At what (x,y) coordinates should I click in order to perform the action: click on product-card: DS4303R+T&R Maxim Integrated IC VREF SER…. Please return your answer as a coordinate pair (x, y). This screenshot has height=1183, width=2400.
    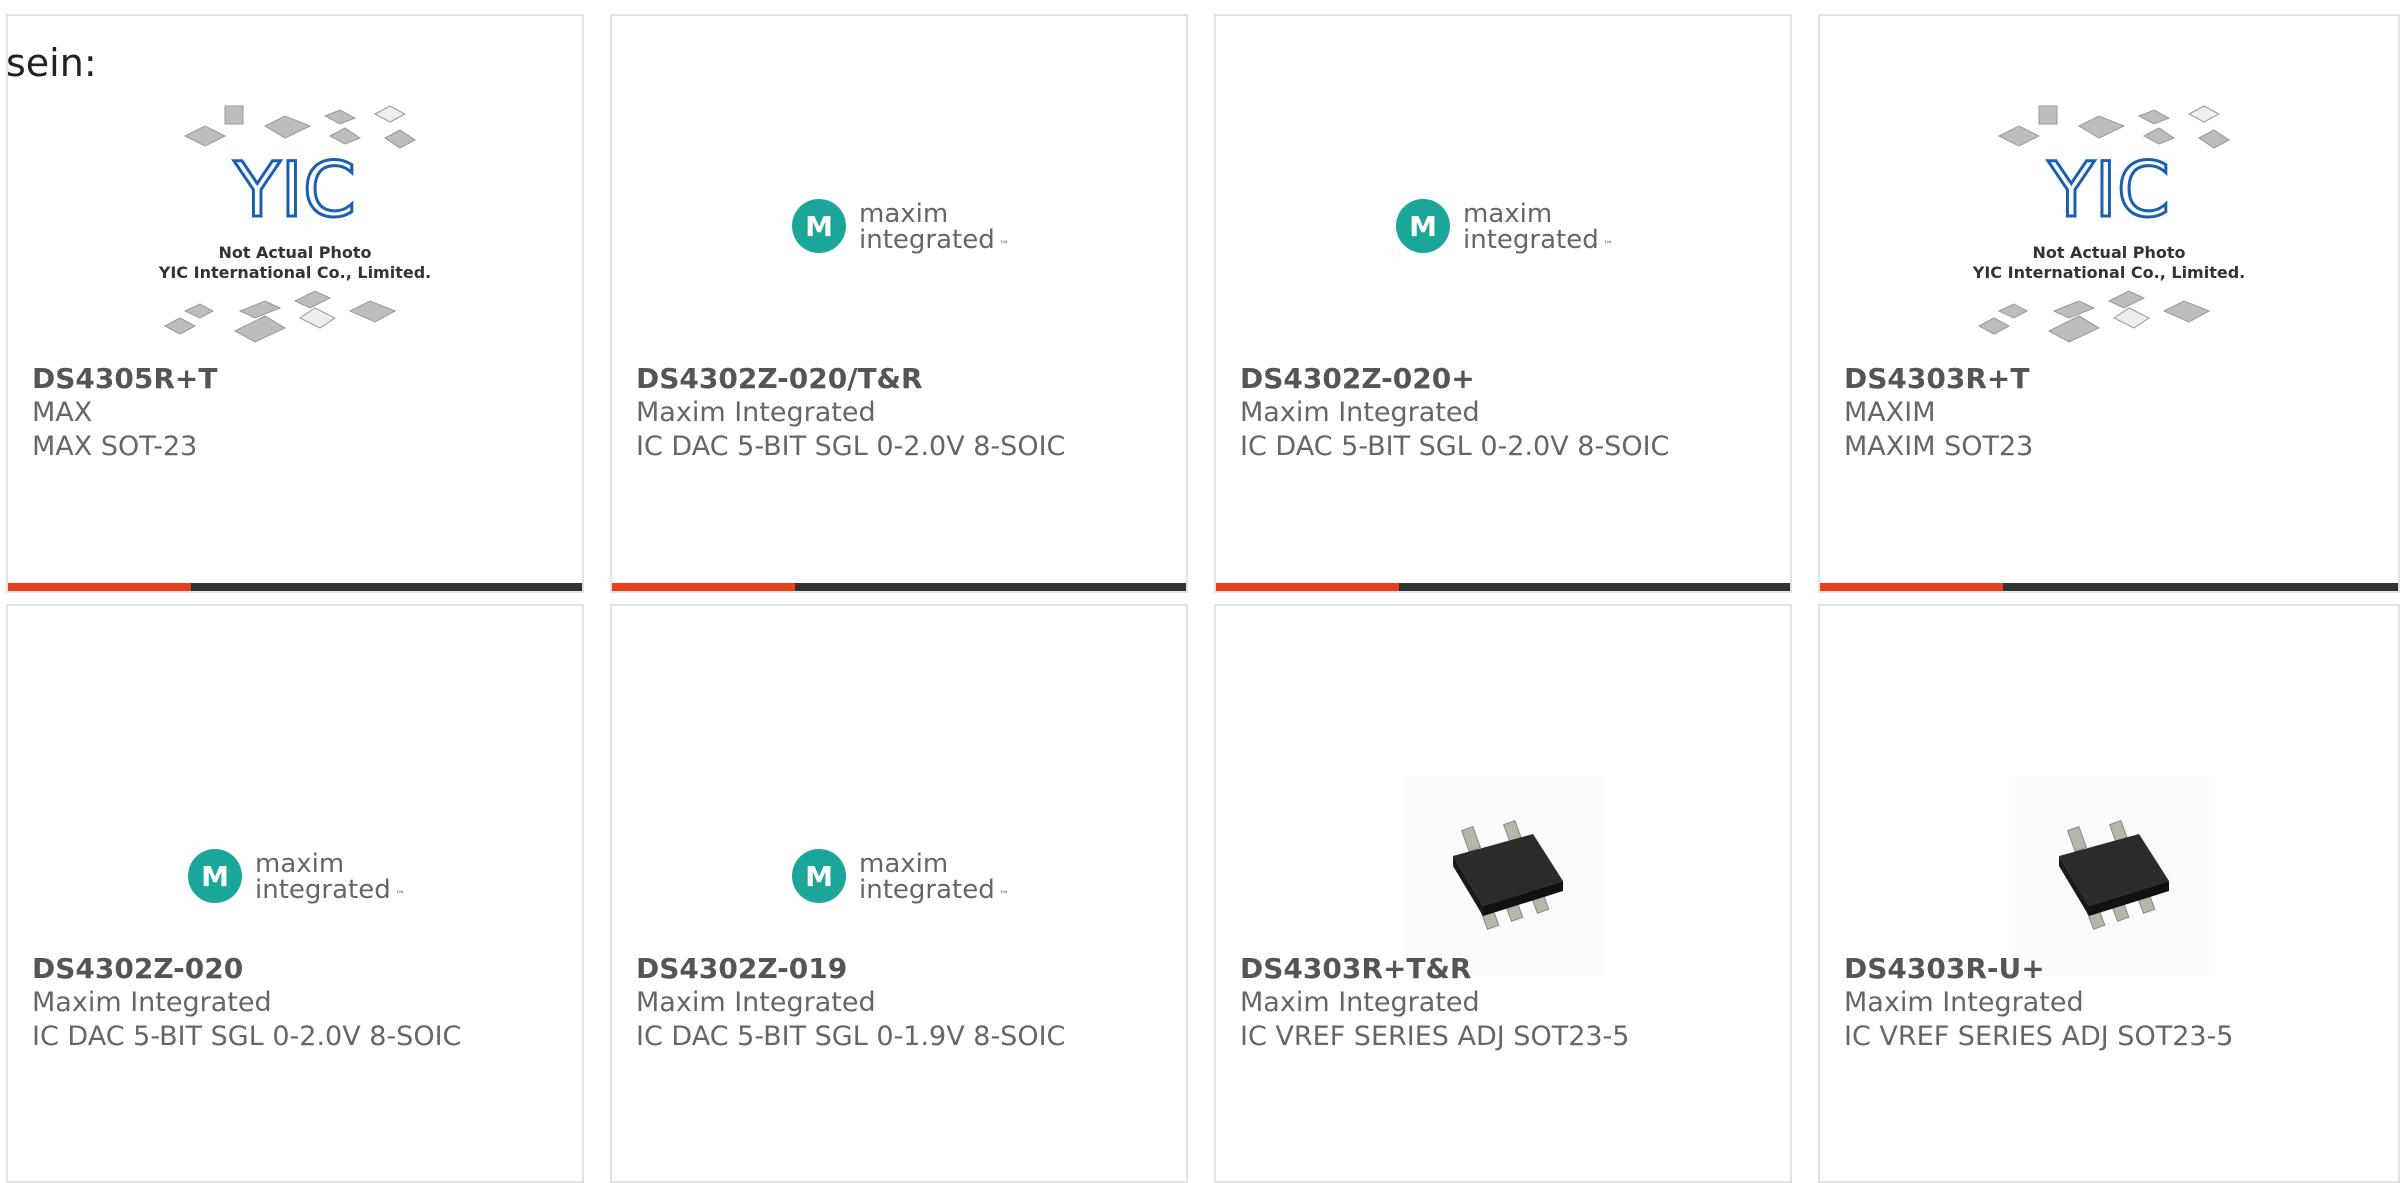
    Looking at the image, I should click on (1503, 893).